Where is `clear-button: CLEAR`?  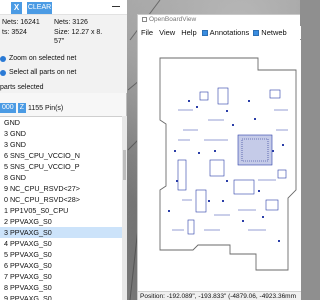
clear-button: CLEAR is located at coordinates (39, 8).